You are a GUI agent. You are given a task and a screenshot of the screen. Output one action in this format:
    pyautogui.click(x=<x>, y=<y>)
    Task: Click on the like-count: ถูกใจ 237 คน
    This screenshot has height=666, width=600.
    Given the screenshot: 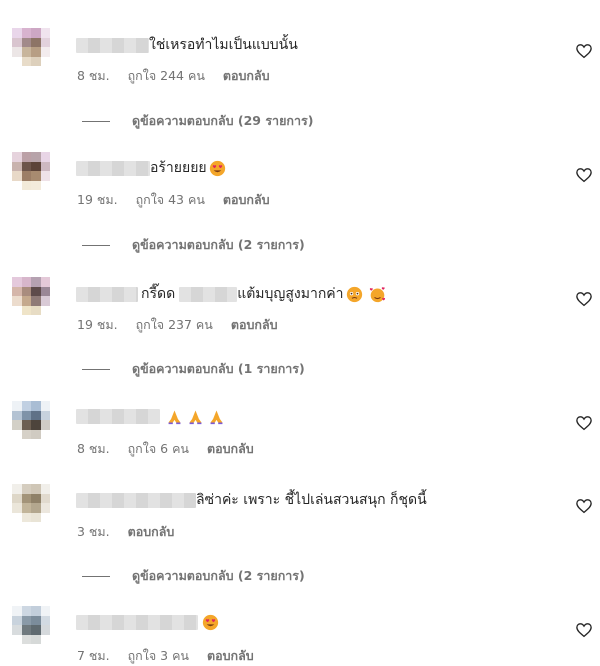 What is the action you would take?
    pyautogui.click(x=174, y=324)
    